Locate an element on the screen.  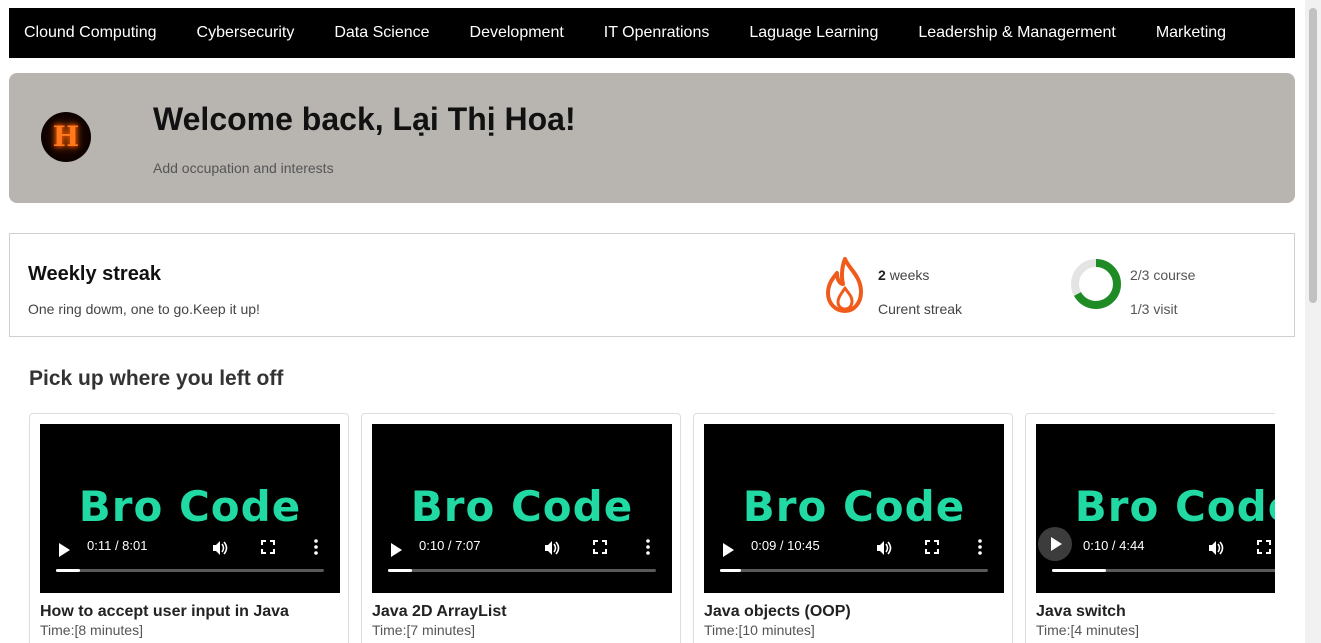
video-player: Bro Code 0:10 / 7:07 is located at coordinates (522, 508).